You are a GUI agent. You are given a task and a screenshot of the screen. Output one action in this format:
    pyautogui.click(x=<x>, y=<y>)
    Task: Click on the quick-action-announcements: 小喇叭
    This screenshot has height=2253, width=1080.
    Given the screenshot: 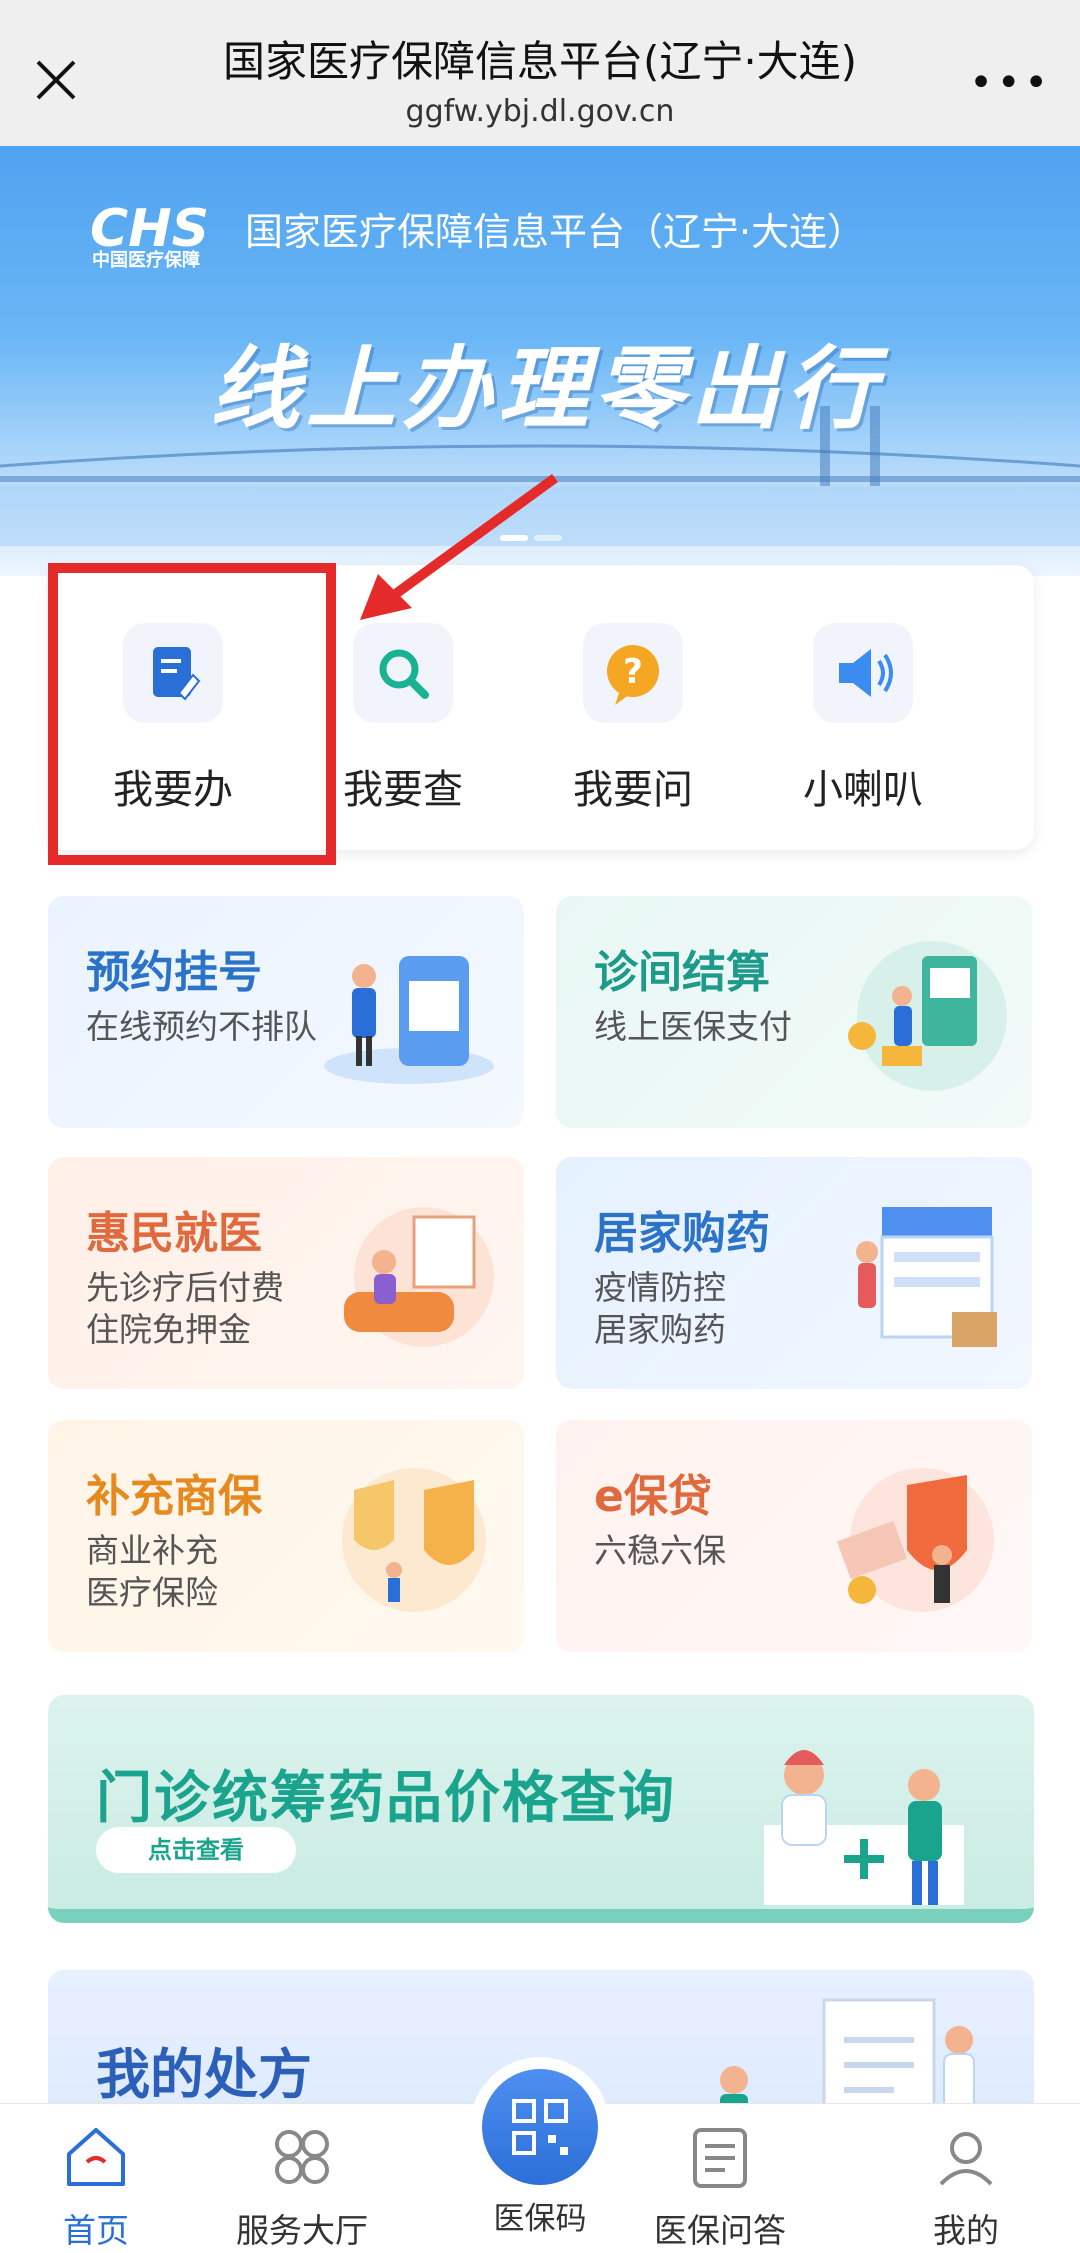 What is the action you would take?
    pyautogui.click(x=863, y=719)
    